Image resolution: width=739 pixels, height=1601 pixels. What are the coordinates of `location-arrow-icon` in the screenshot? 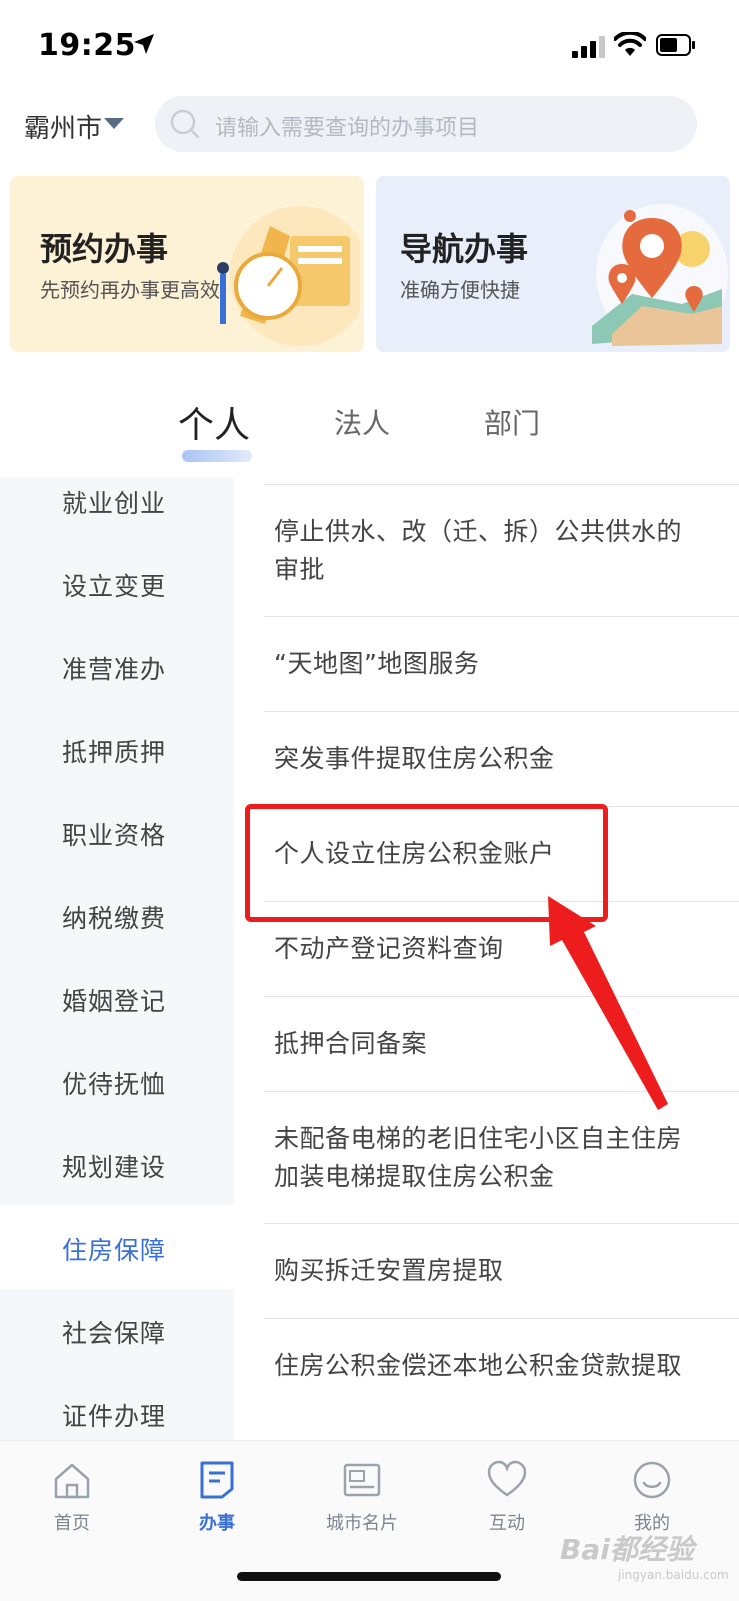 It's located at (144, 44).